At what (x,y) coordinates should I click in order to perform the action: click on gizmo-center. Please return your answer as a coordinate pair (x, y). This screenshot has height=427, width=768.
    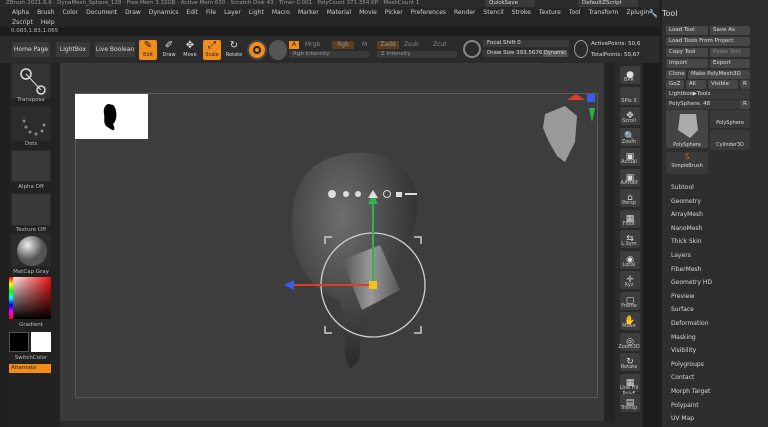
    Looking at the image, I should click on (373, 285).